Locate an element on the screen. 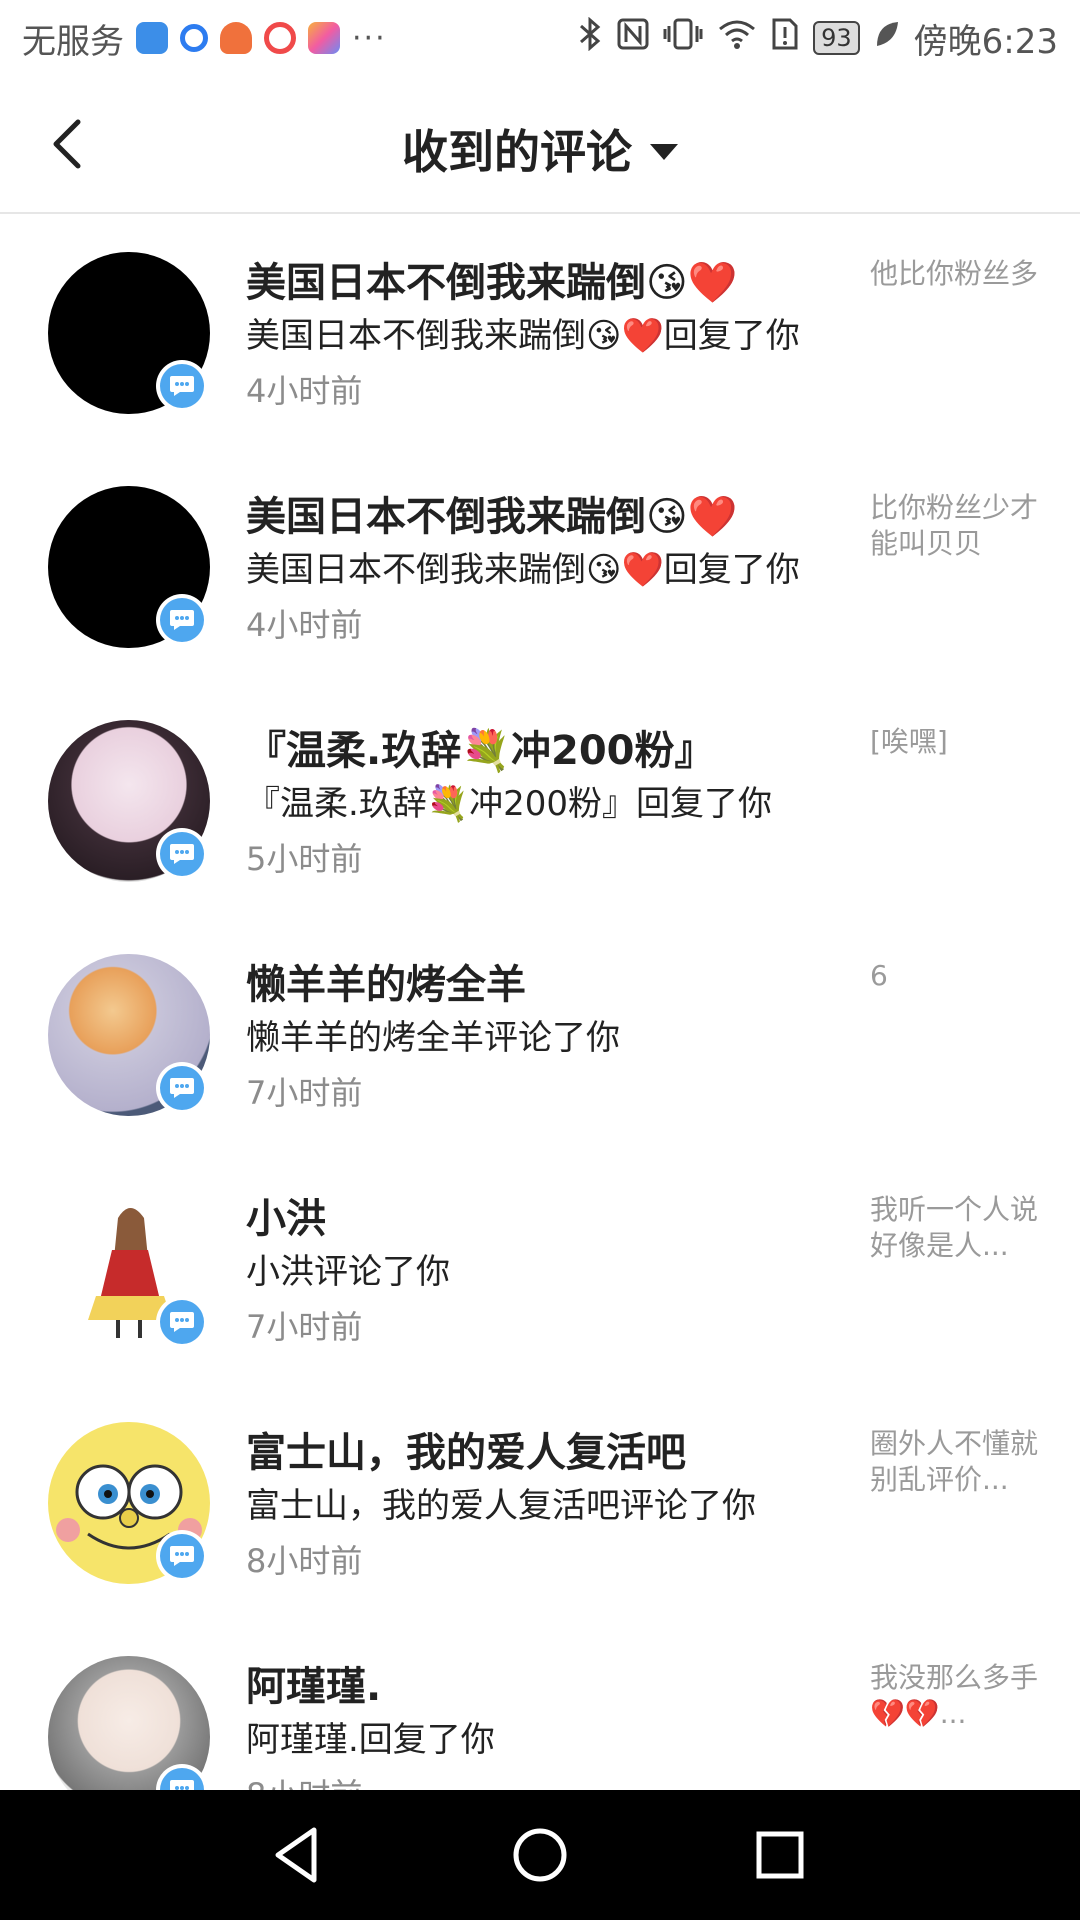  comment-action: 懒羊羊的烤全羊评论了你 is located at coordinates (433, 1038).